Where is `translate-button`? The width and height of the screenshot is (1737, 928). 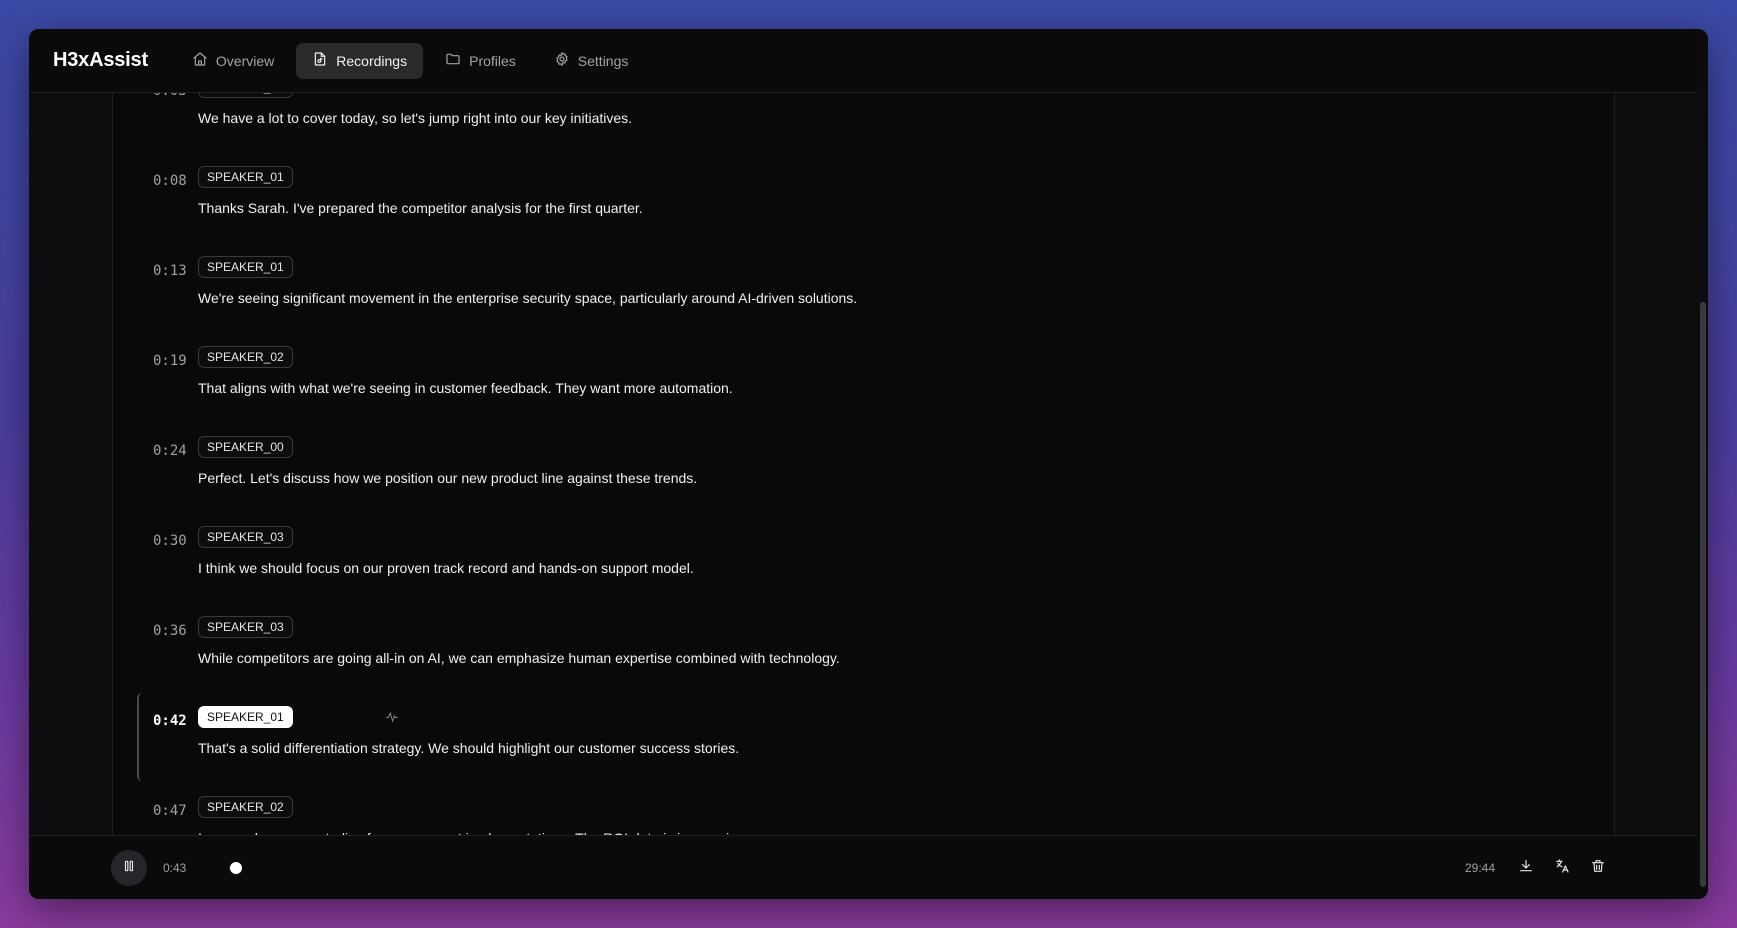
translate-button is located at coordinates (1562, 868).